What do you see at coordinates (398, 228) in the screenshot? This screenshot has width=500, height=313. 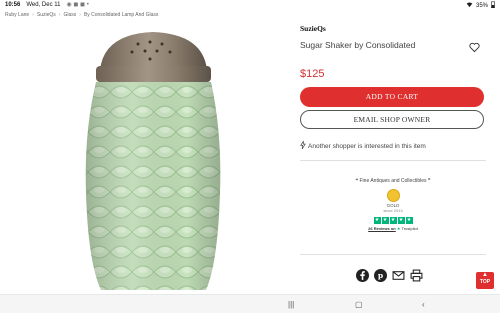 I see `trustpilot-star-icon: ★` at bounding box center [398, 228].